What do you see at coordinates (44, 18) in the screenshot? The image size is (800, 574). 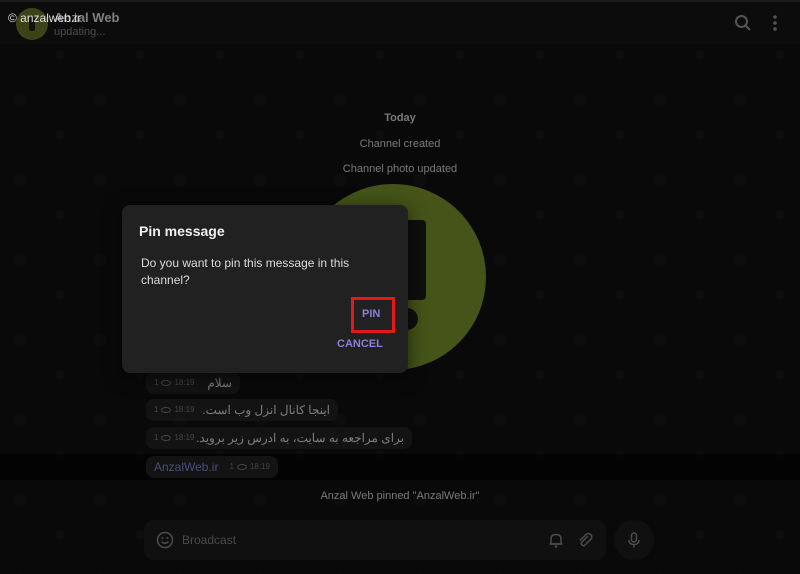 I see `watermark: © anzalweb.ir` at bounding box center [44, 18].